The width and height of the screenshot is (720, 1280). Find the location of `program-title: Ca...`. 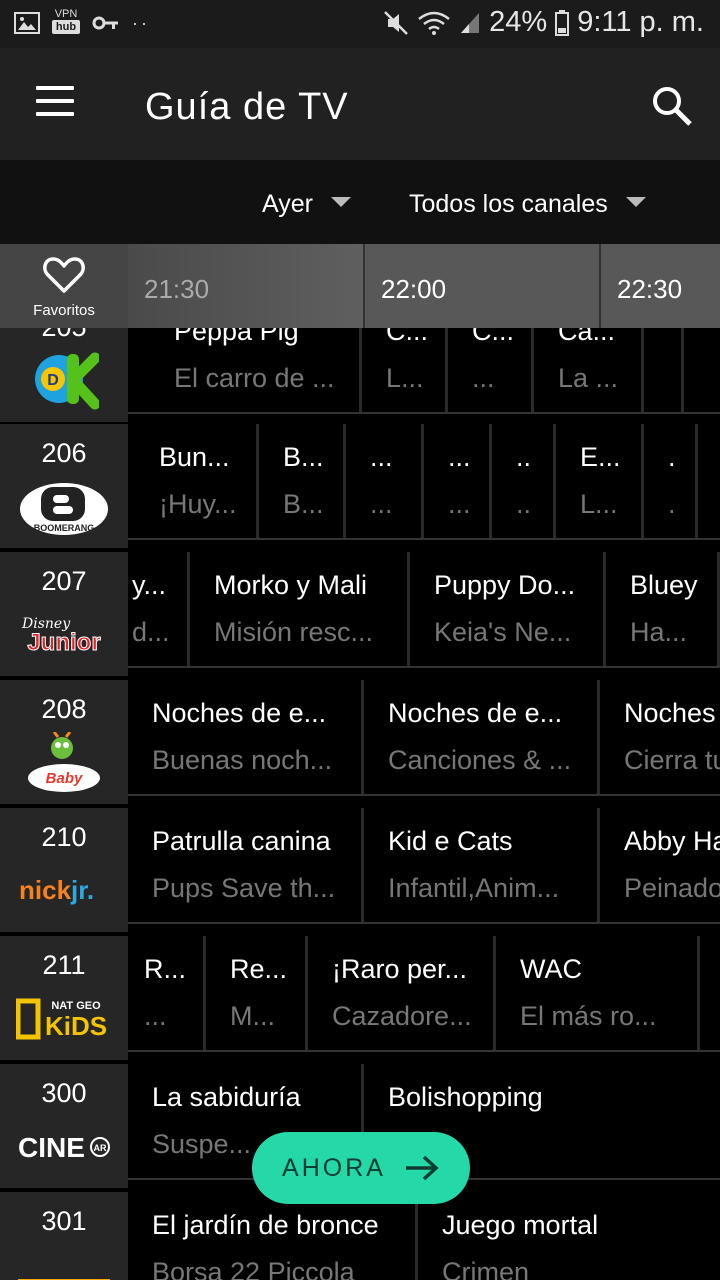

program-title: Ca... is located at coordinates (587, 337).